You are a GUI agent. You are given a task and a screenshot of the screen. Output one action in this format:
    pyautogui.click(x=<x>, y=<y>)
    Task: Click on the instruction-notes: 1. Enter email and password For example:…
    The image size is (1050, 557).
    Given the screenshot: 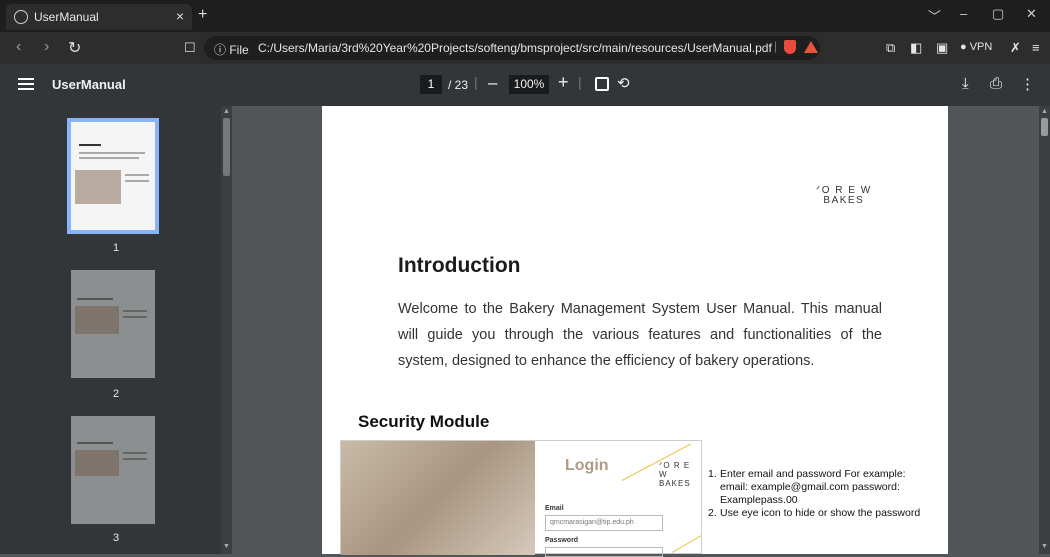 What is the action you would take?
    pyautogui.click(x=818, y=494)
    